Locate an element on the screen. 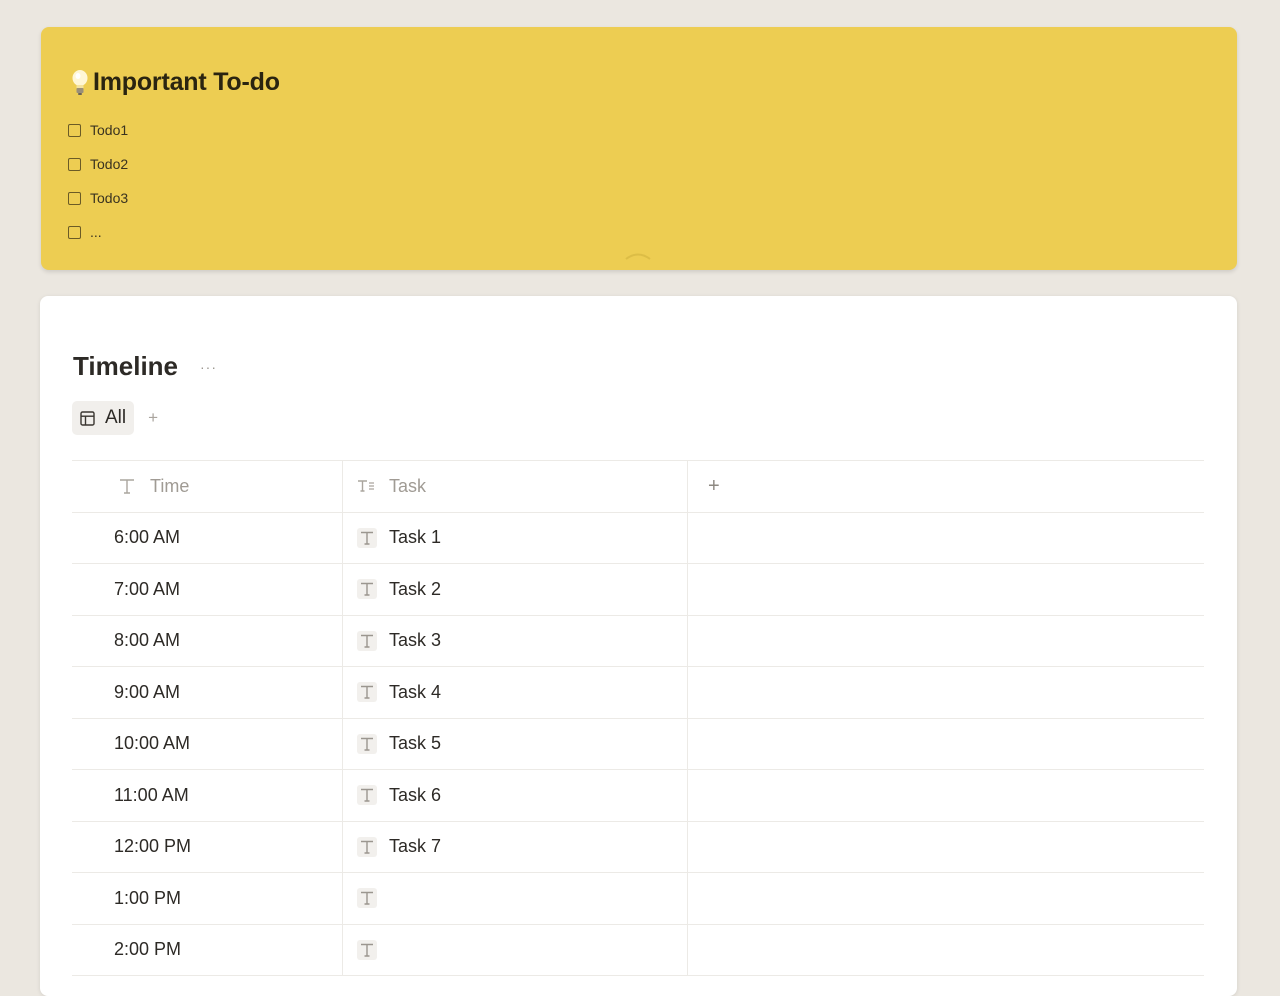 This screenshot has width=1280, height=996. column-header-time: Time is located at coordinates (207, 486).